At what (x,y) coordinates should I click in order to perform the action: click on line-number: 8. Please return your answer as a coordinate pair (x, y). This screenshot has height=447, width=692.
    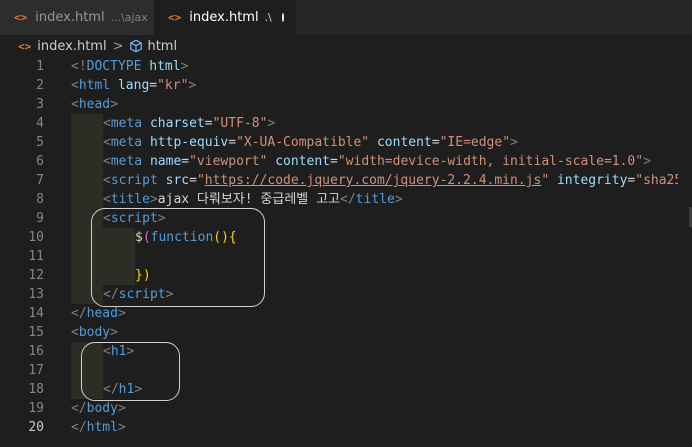
    Looking at the image, I should click on (40, 199).